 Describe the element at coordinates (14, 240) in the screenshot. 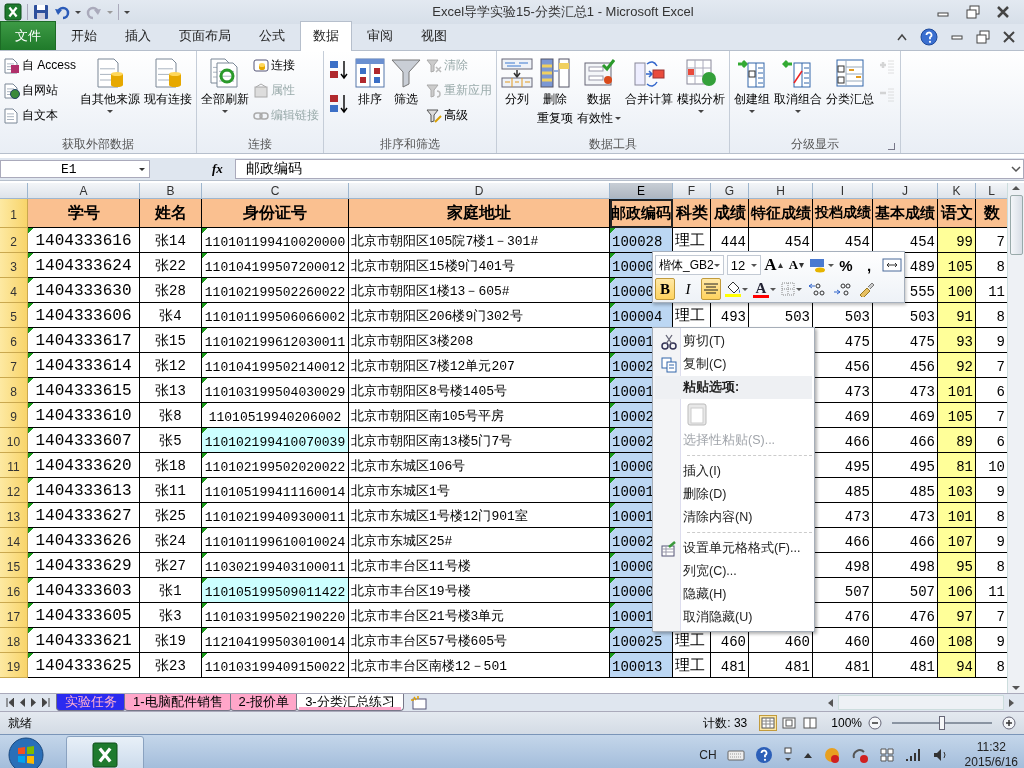

I see `row-header: 2` at that location.